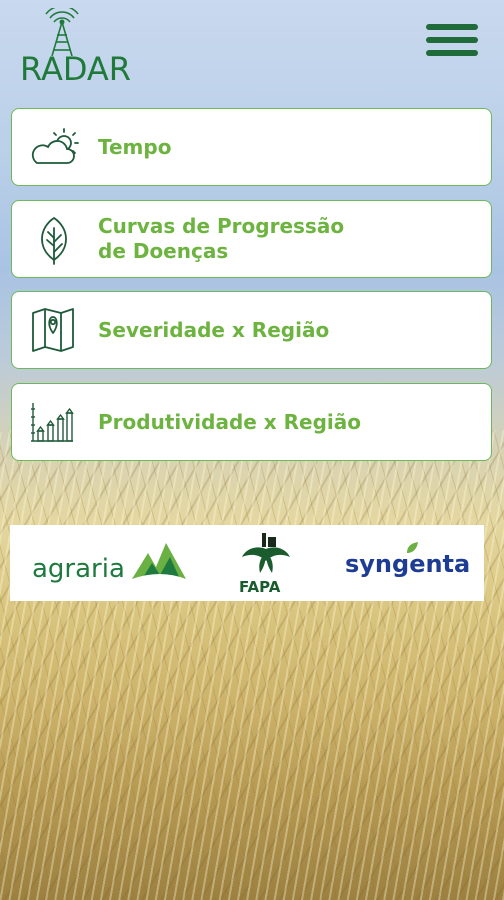 This screenshot has width=504, height=900. I want to click on weather-icon, so click(55, 146).